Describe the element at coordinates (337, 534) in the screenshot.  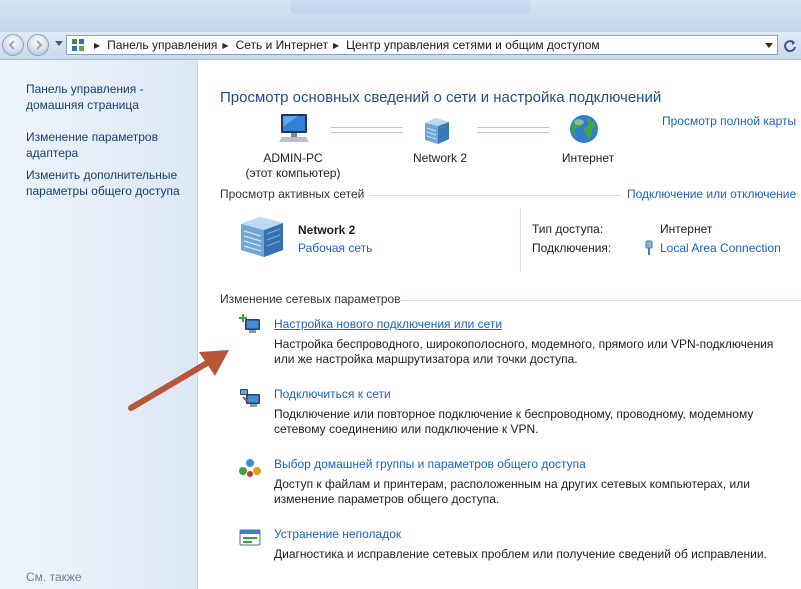
I see `troubleshoot-link: Устранение неполадок` at that location.